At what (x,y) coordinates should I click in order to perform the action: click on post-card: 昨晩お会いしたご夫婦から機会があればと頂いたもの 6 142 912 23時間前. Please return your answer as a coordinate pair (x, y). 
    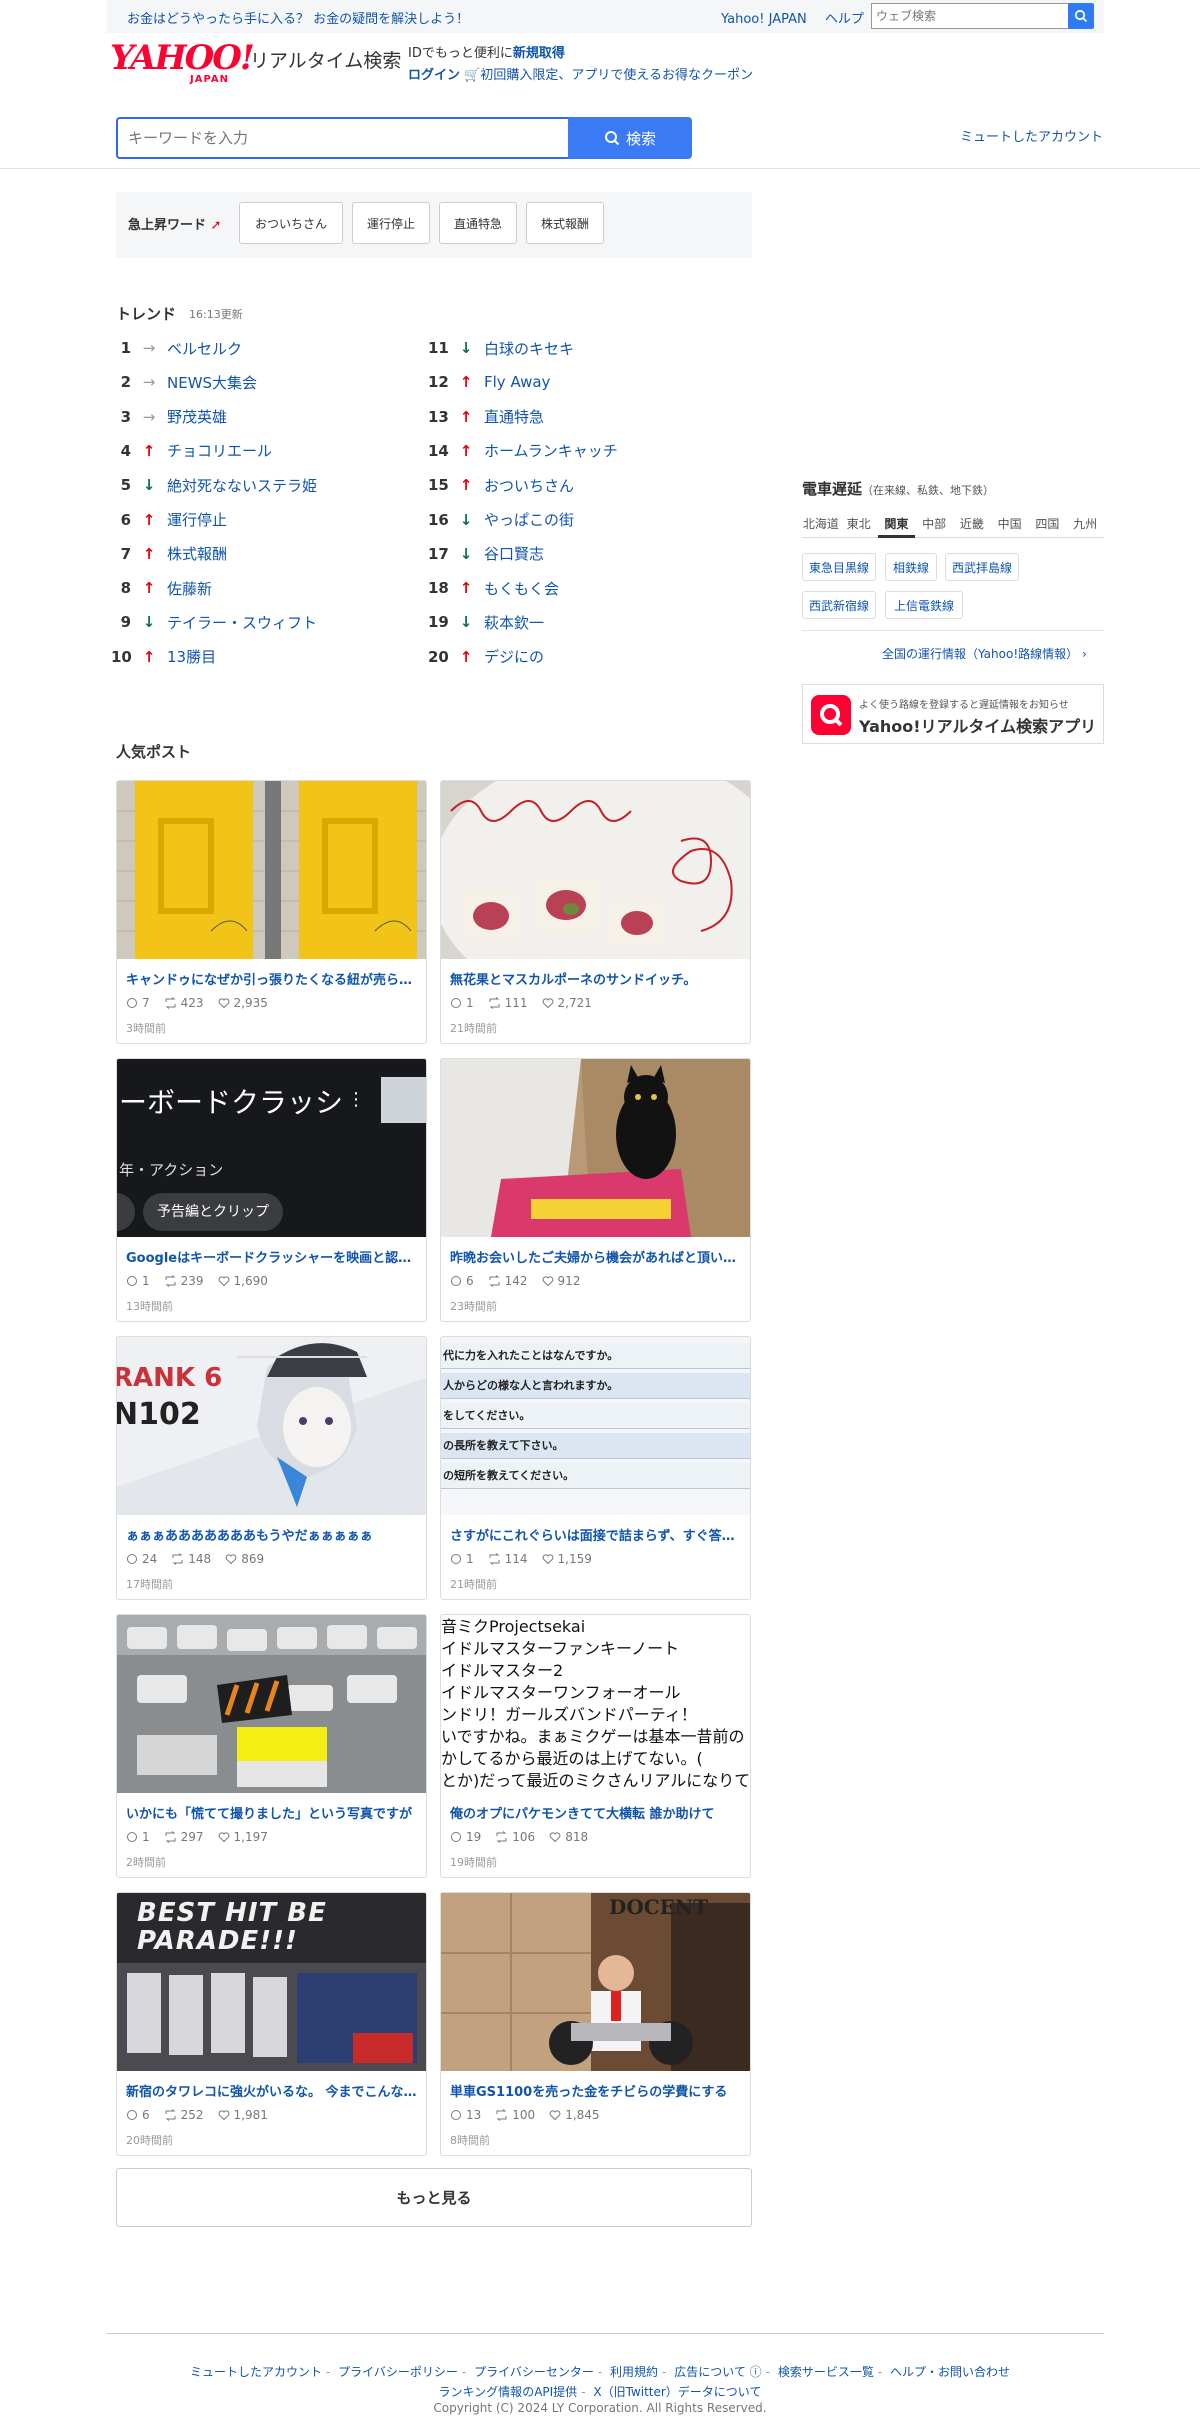
    Looking at the image, I should click on (595, 1190).